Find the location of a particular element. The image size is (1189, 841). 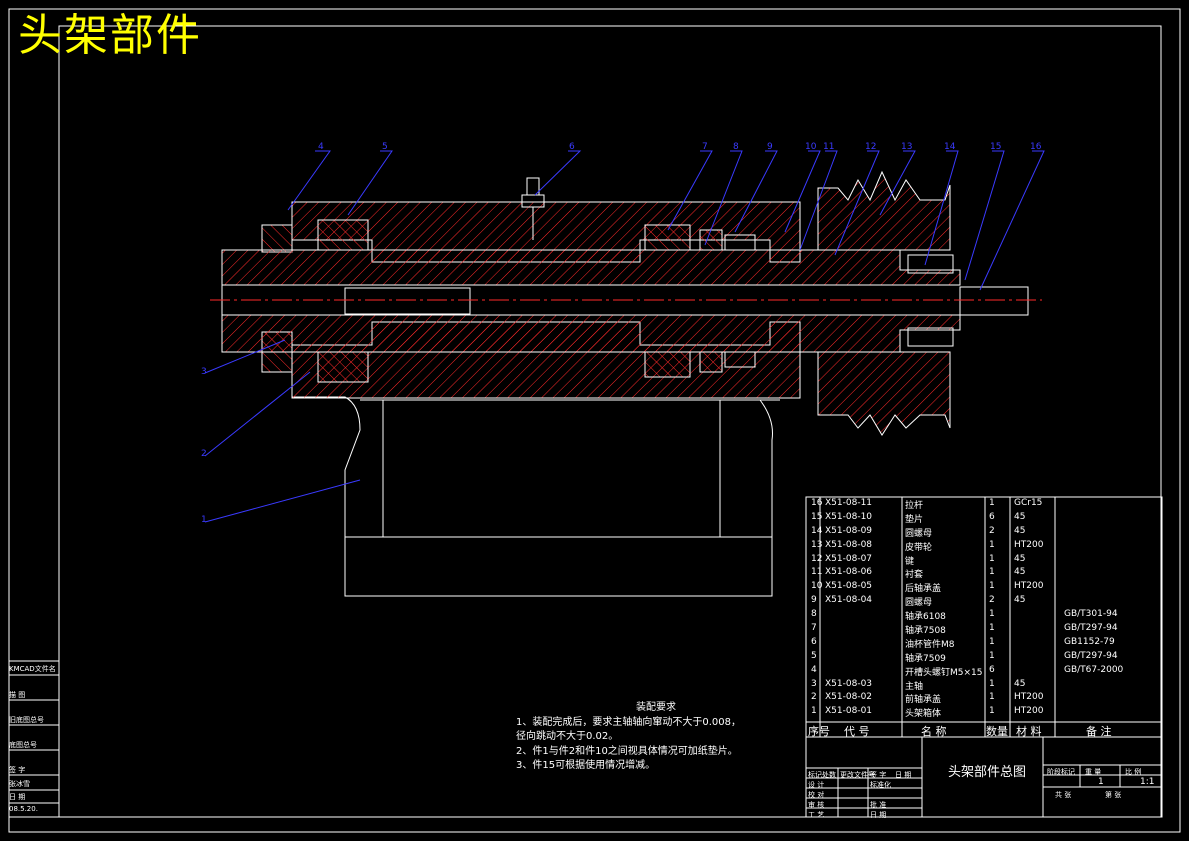

bom-cell-name: 圆螺母 is located at coordinates (919, 603).